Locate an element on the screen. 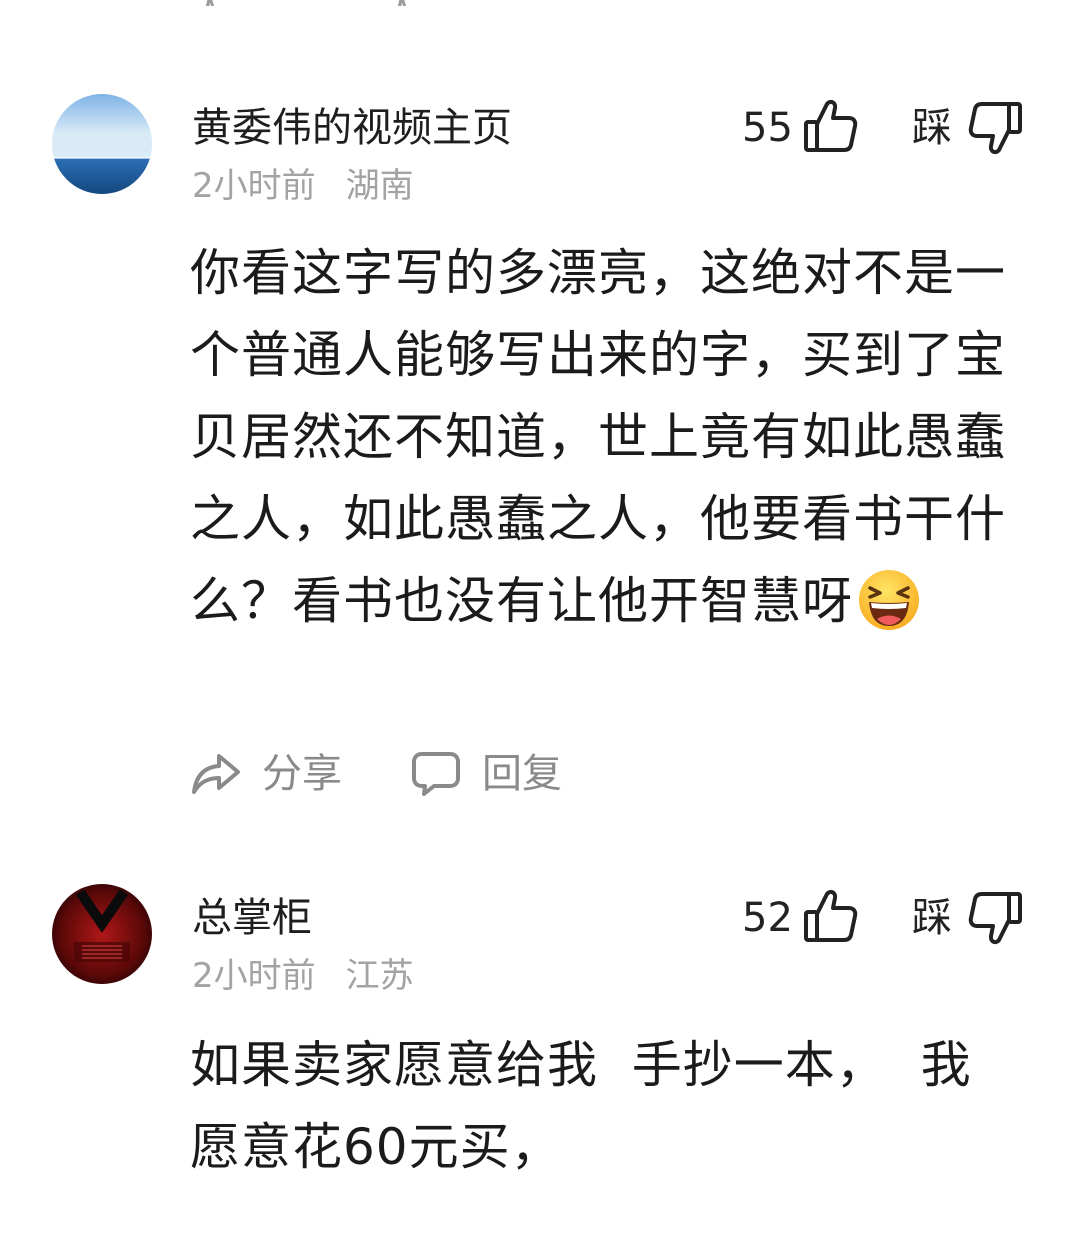 Image resolution: width=1080 pixels, height=1251 pixels. reply-button: 回复 is located at coordinates (486, 774).